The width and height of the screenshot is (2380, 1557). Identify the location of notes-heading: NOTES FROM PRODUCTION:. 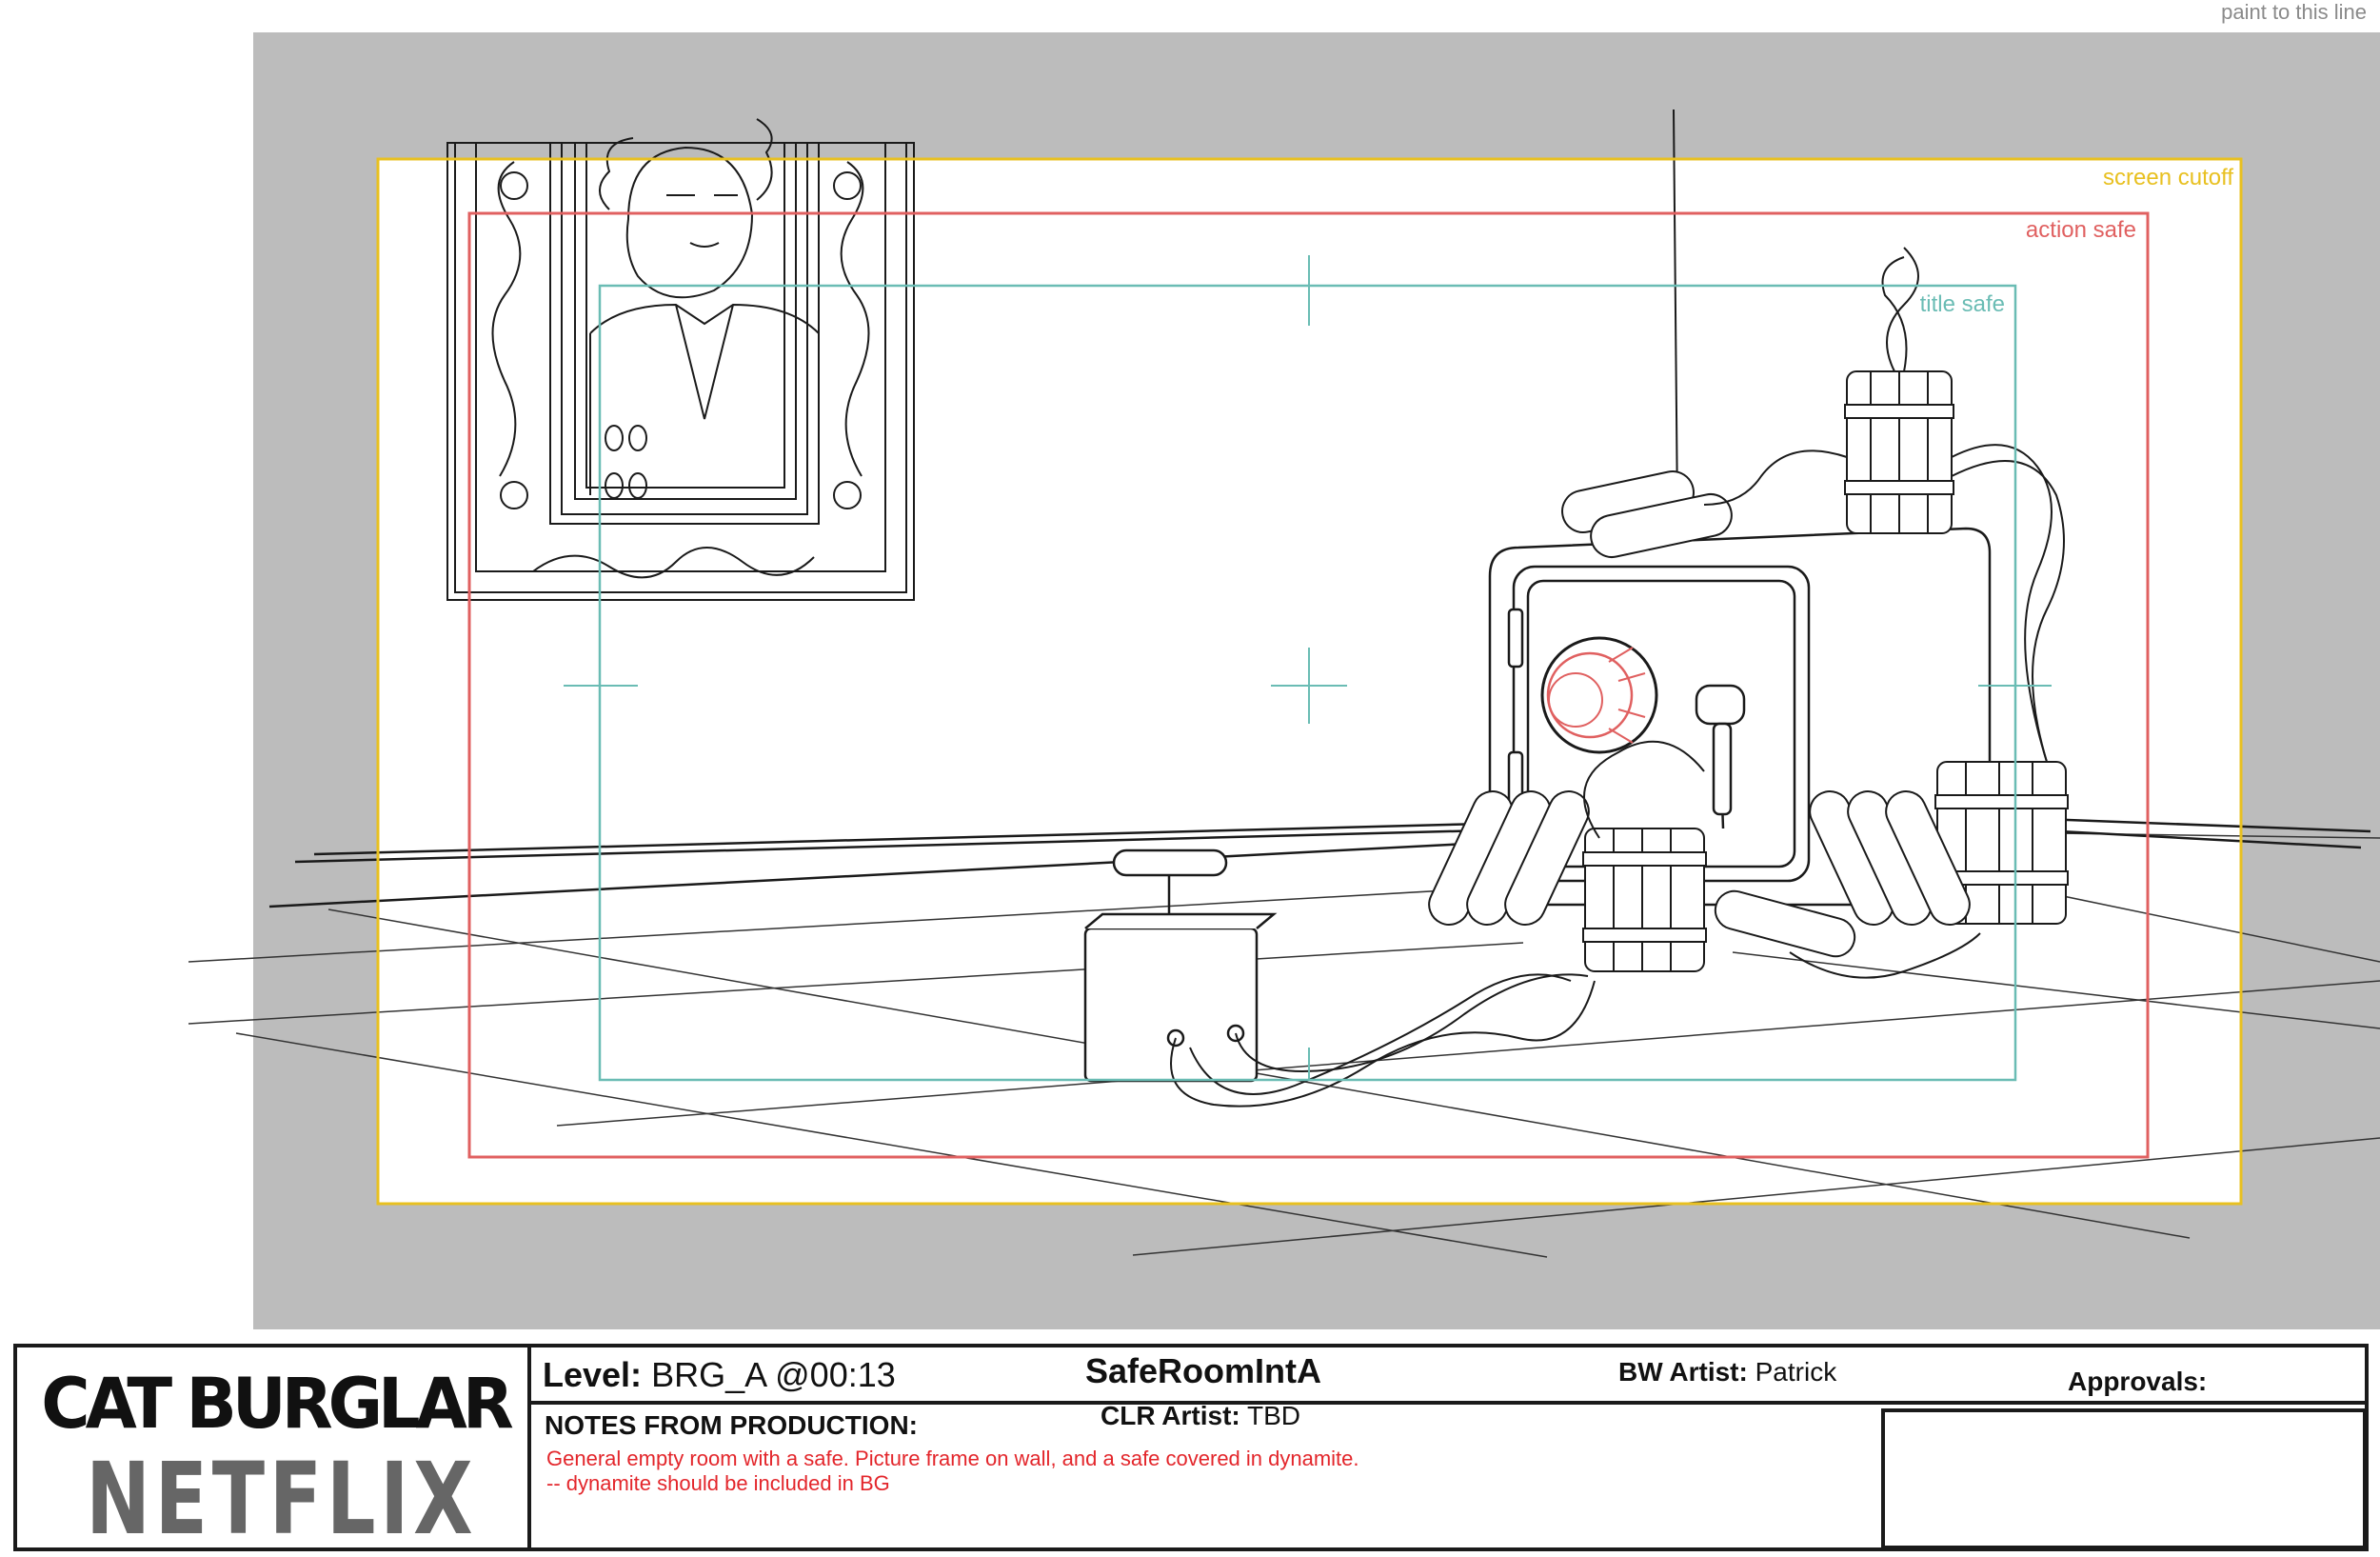
(731, 1425).